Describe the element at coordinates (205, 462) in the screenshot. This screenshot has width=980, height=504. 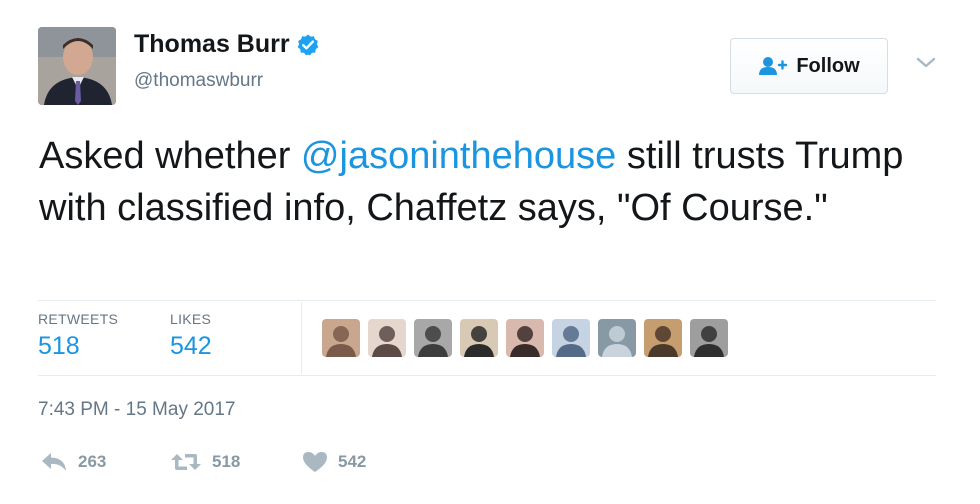
I see `retweet-button: 518` at that location.